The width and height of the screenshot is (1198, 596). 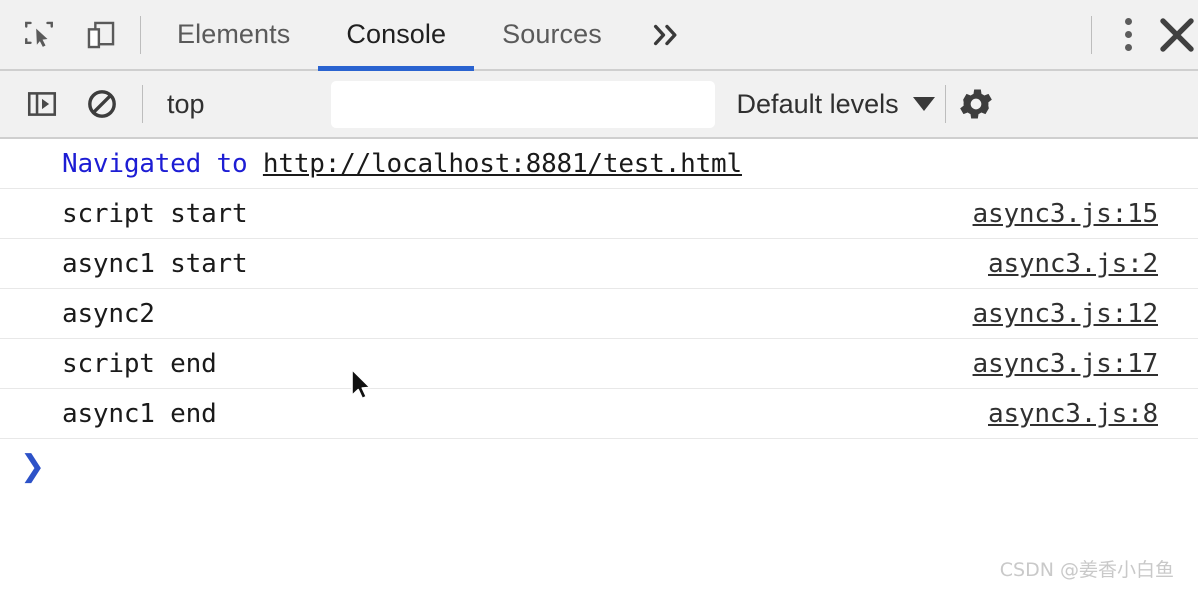 What do you see at coordinates (628, 467) in the screenshot?
I see `console-prompt-input` at bounding box center [628, 467].